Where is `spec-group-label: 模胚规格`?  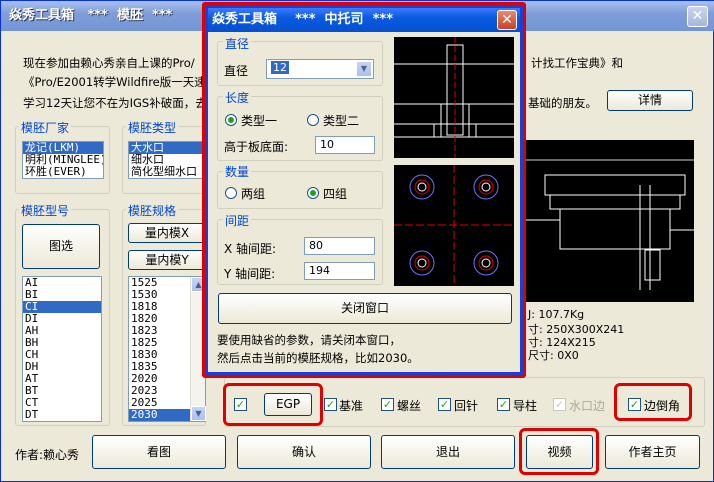 spec-group-label: 模胚规格 is located at coordinates (152, 210).